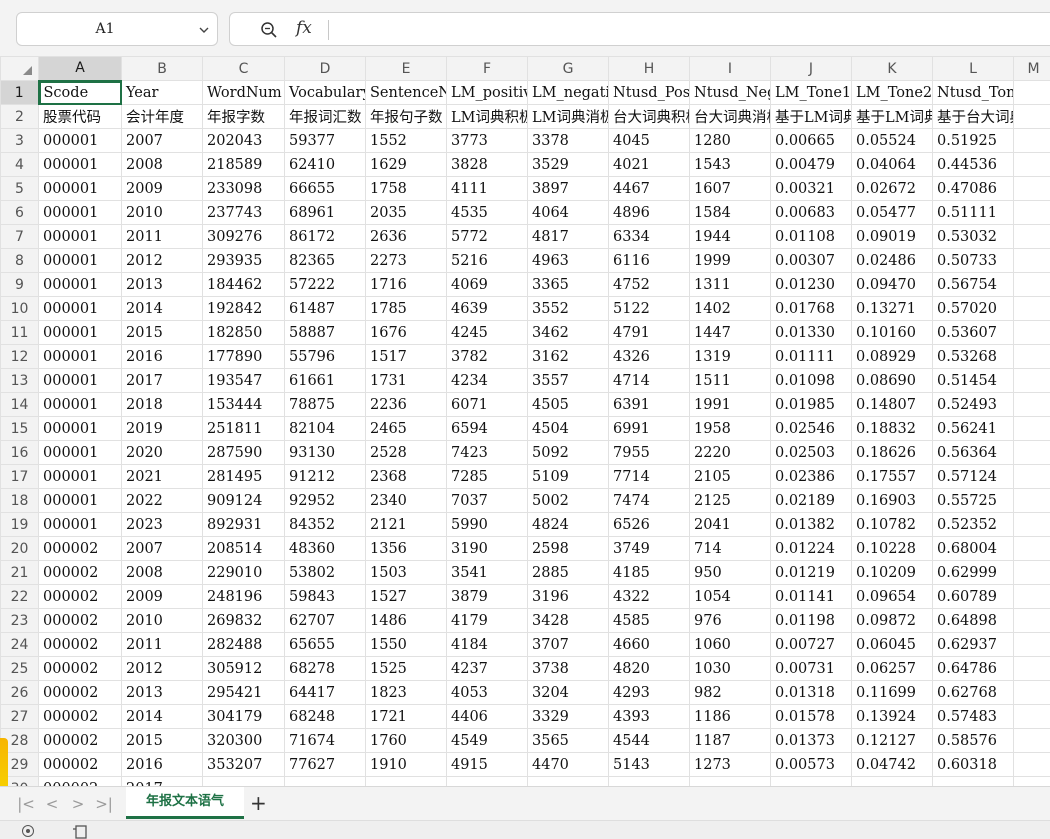  Describe the element at coordinates (325, 188) in the screenshot. I see `cell-d5: 66655` at that location.